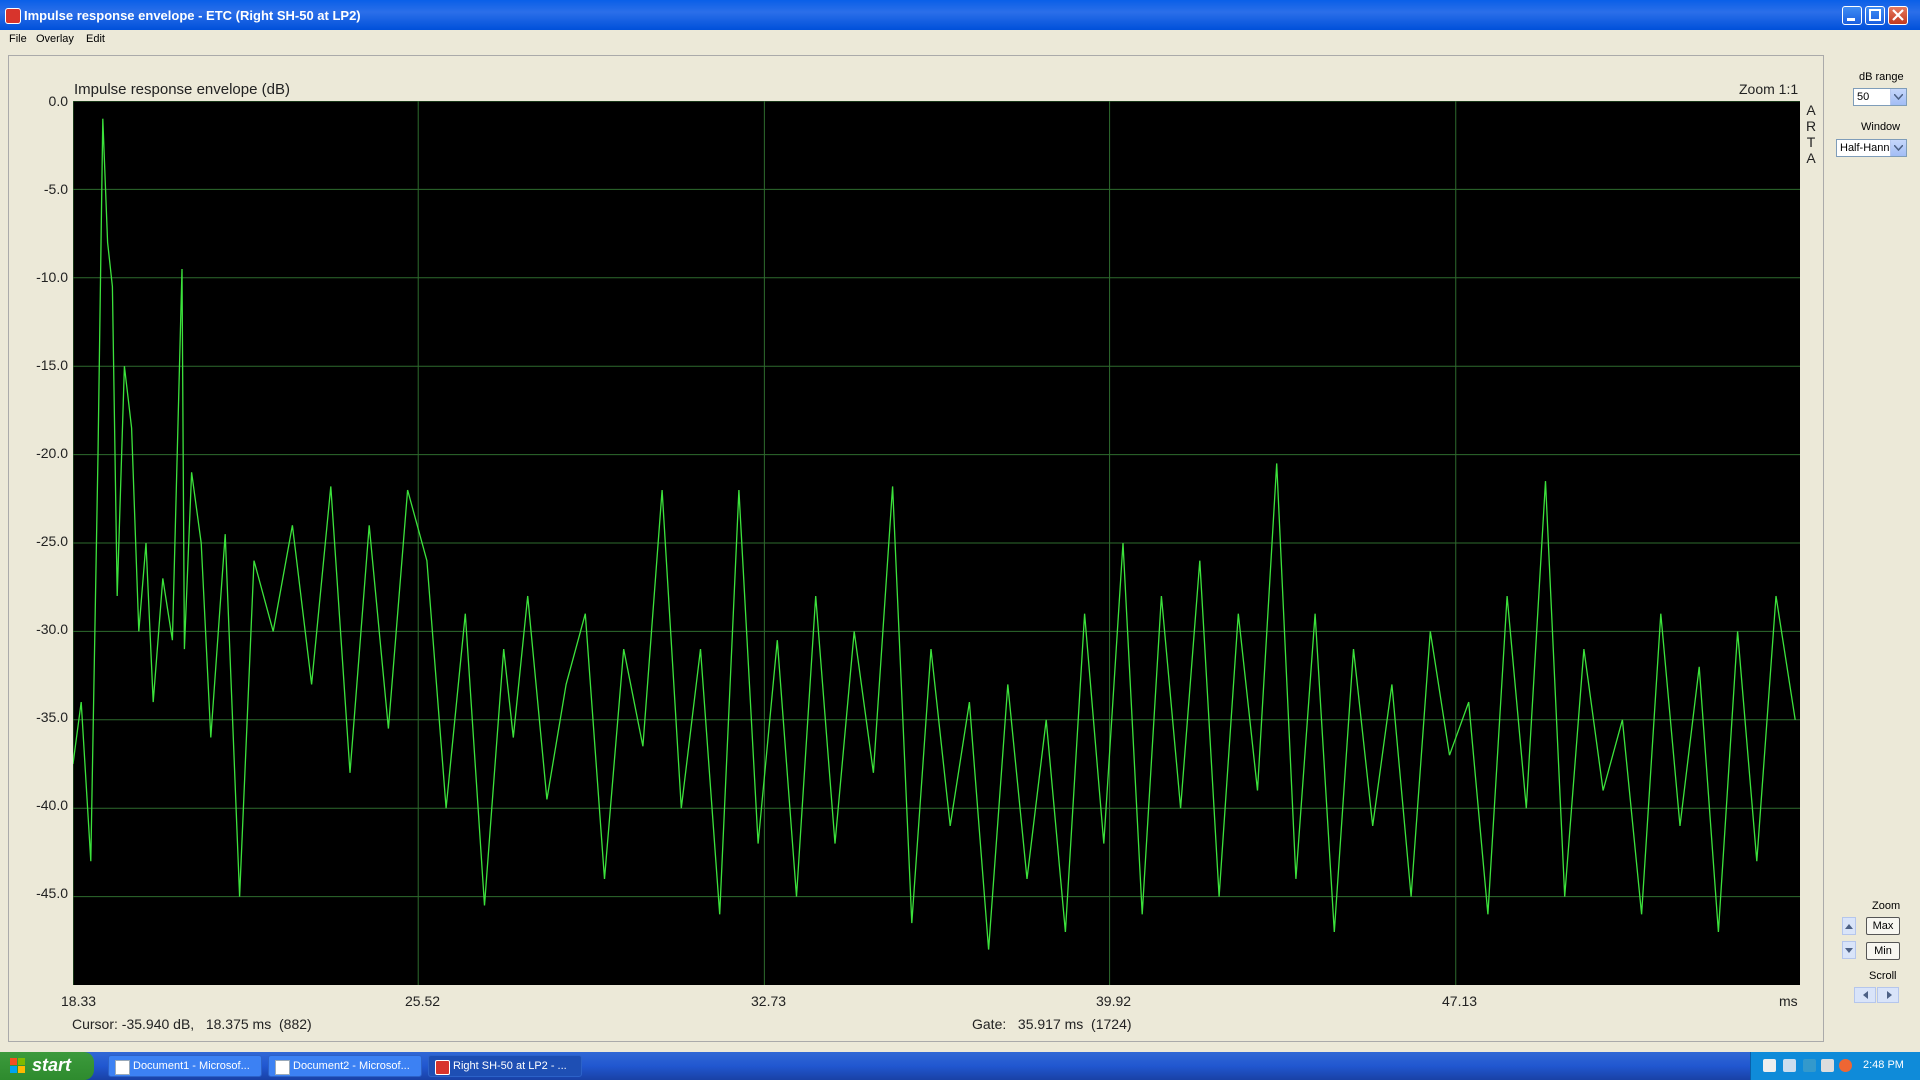 The height and width of the screenshot is (1080, 1920). Describe the element at coordinates (1883, 951) in the screenshot. I see `zoom-min-button: Min` at that location.